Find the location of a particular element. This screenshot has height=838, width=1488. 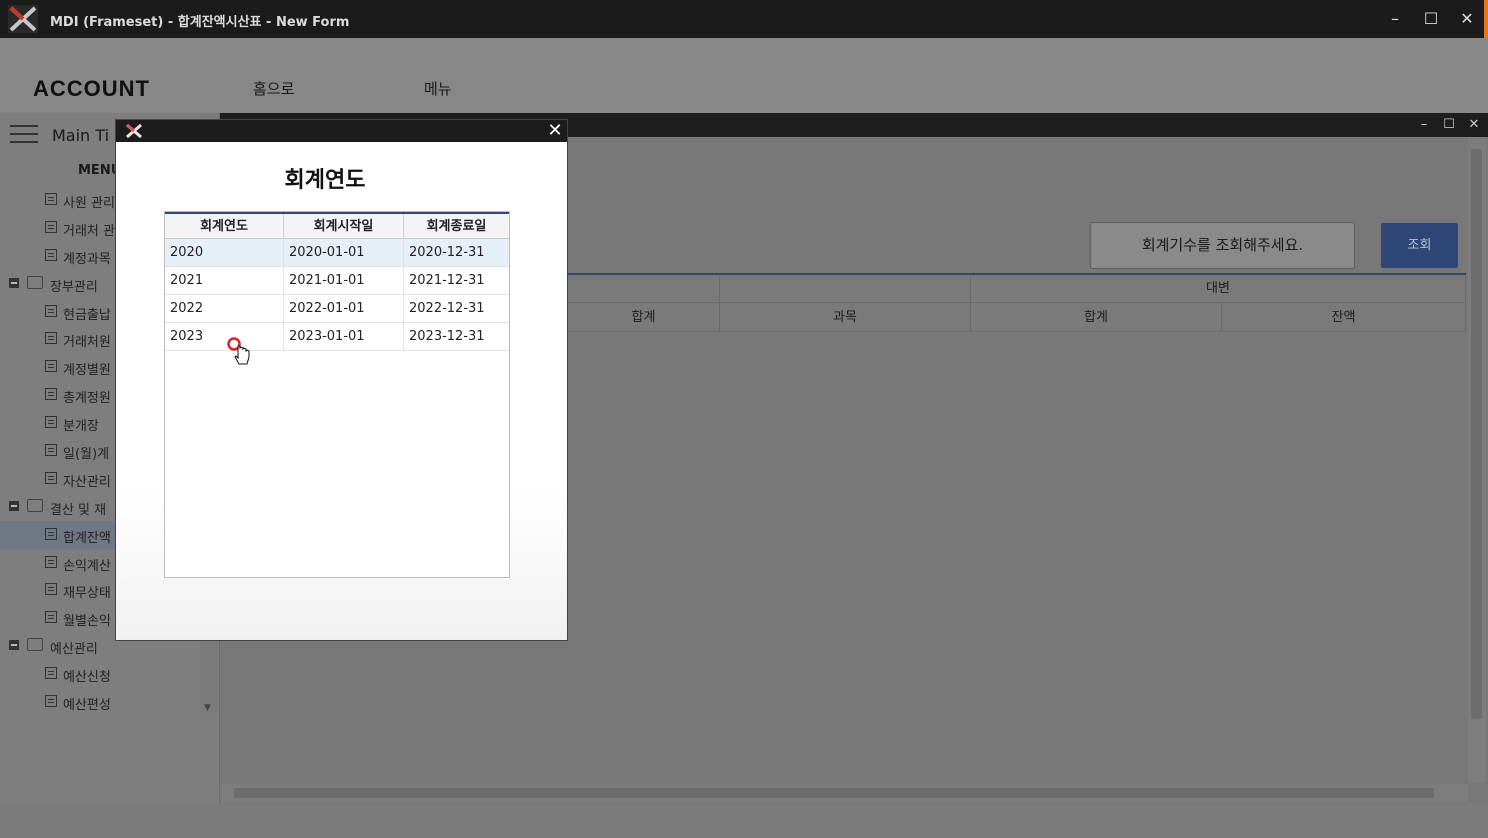

grid-col-header: 과목 is located at coordinates (845, 317).